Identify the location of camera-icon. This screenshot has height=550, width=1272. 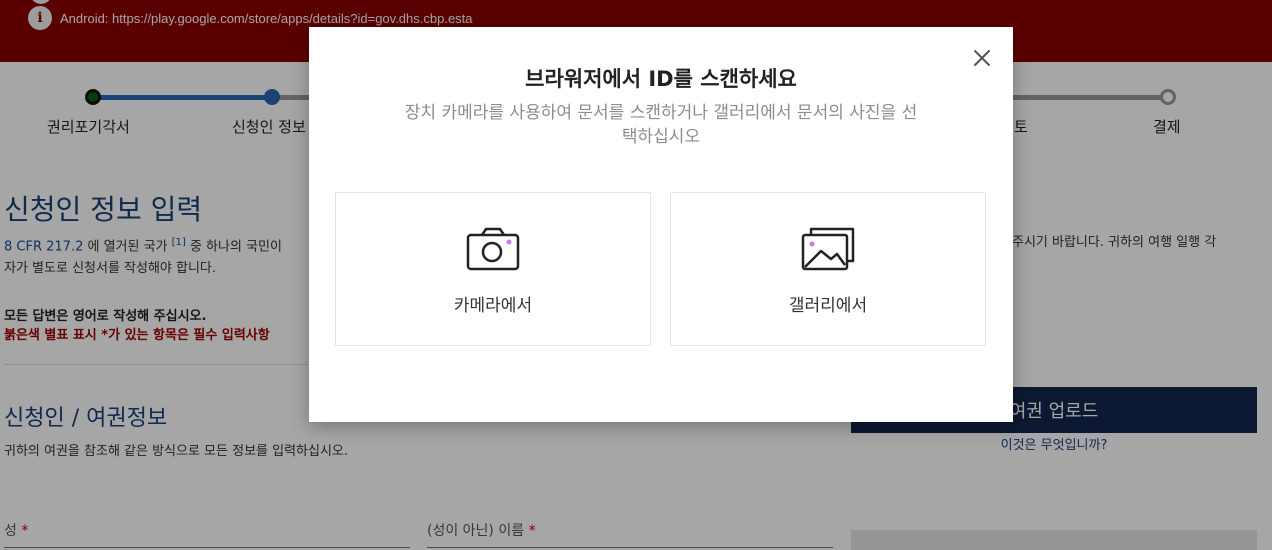
(493, 251).